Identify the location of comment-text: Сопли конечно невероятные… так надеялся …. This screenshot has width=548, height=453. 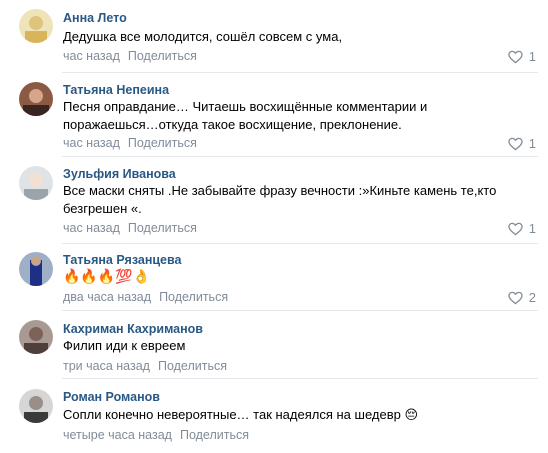
(241, 414).